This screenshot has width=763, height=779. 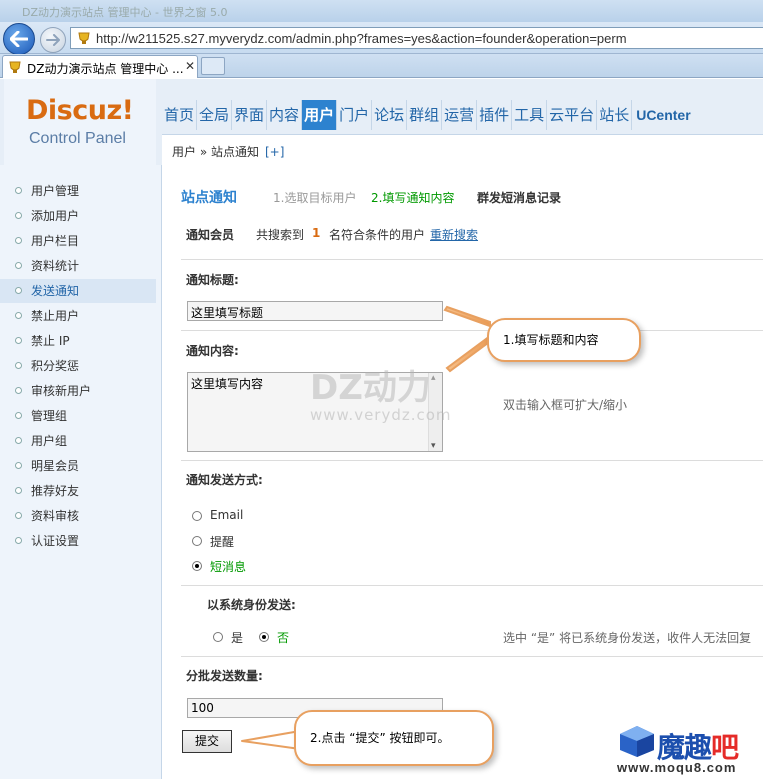 I want to click on sidebar-item-verification: 认证设置, so click(x=78, y=541).